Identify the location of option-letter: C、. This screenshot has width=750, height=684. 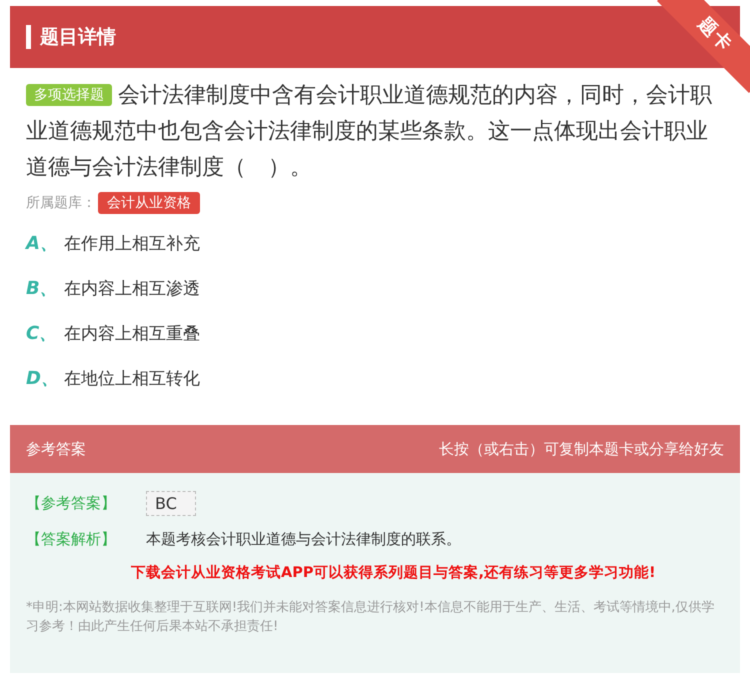
(40, 333).